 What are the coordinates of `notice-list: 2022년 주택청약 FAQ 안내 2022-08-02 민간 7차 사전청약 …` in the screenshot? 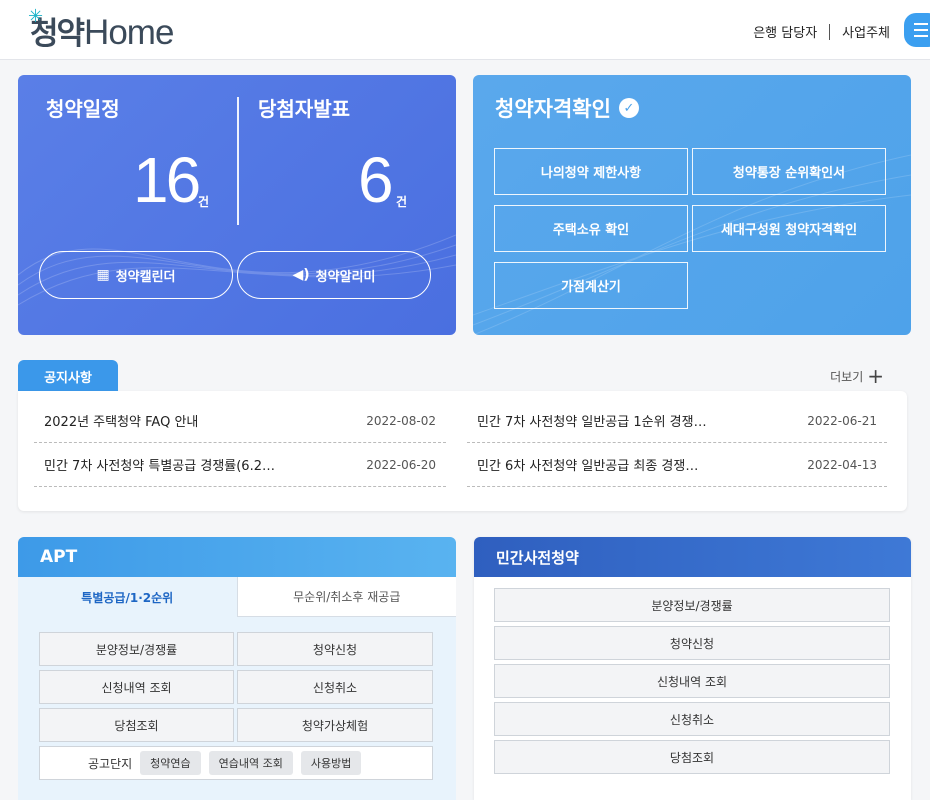 It's located at (462, 451).